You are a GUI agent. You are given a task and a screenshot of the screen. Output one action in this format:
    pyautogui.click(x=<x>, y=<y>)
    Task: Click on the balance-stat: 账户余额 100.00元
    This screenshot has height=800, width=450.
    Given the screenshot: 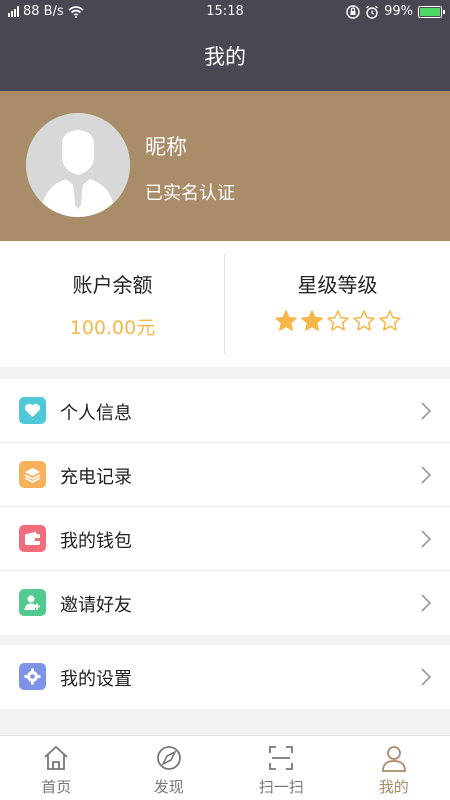 What is the action you would take?
    pyautogui.click(x=112, y=304)
    